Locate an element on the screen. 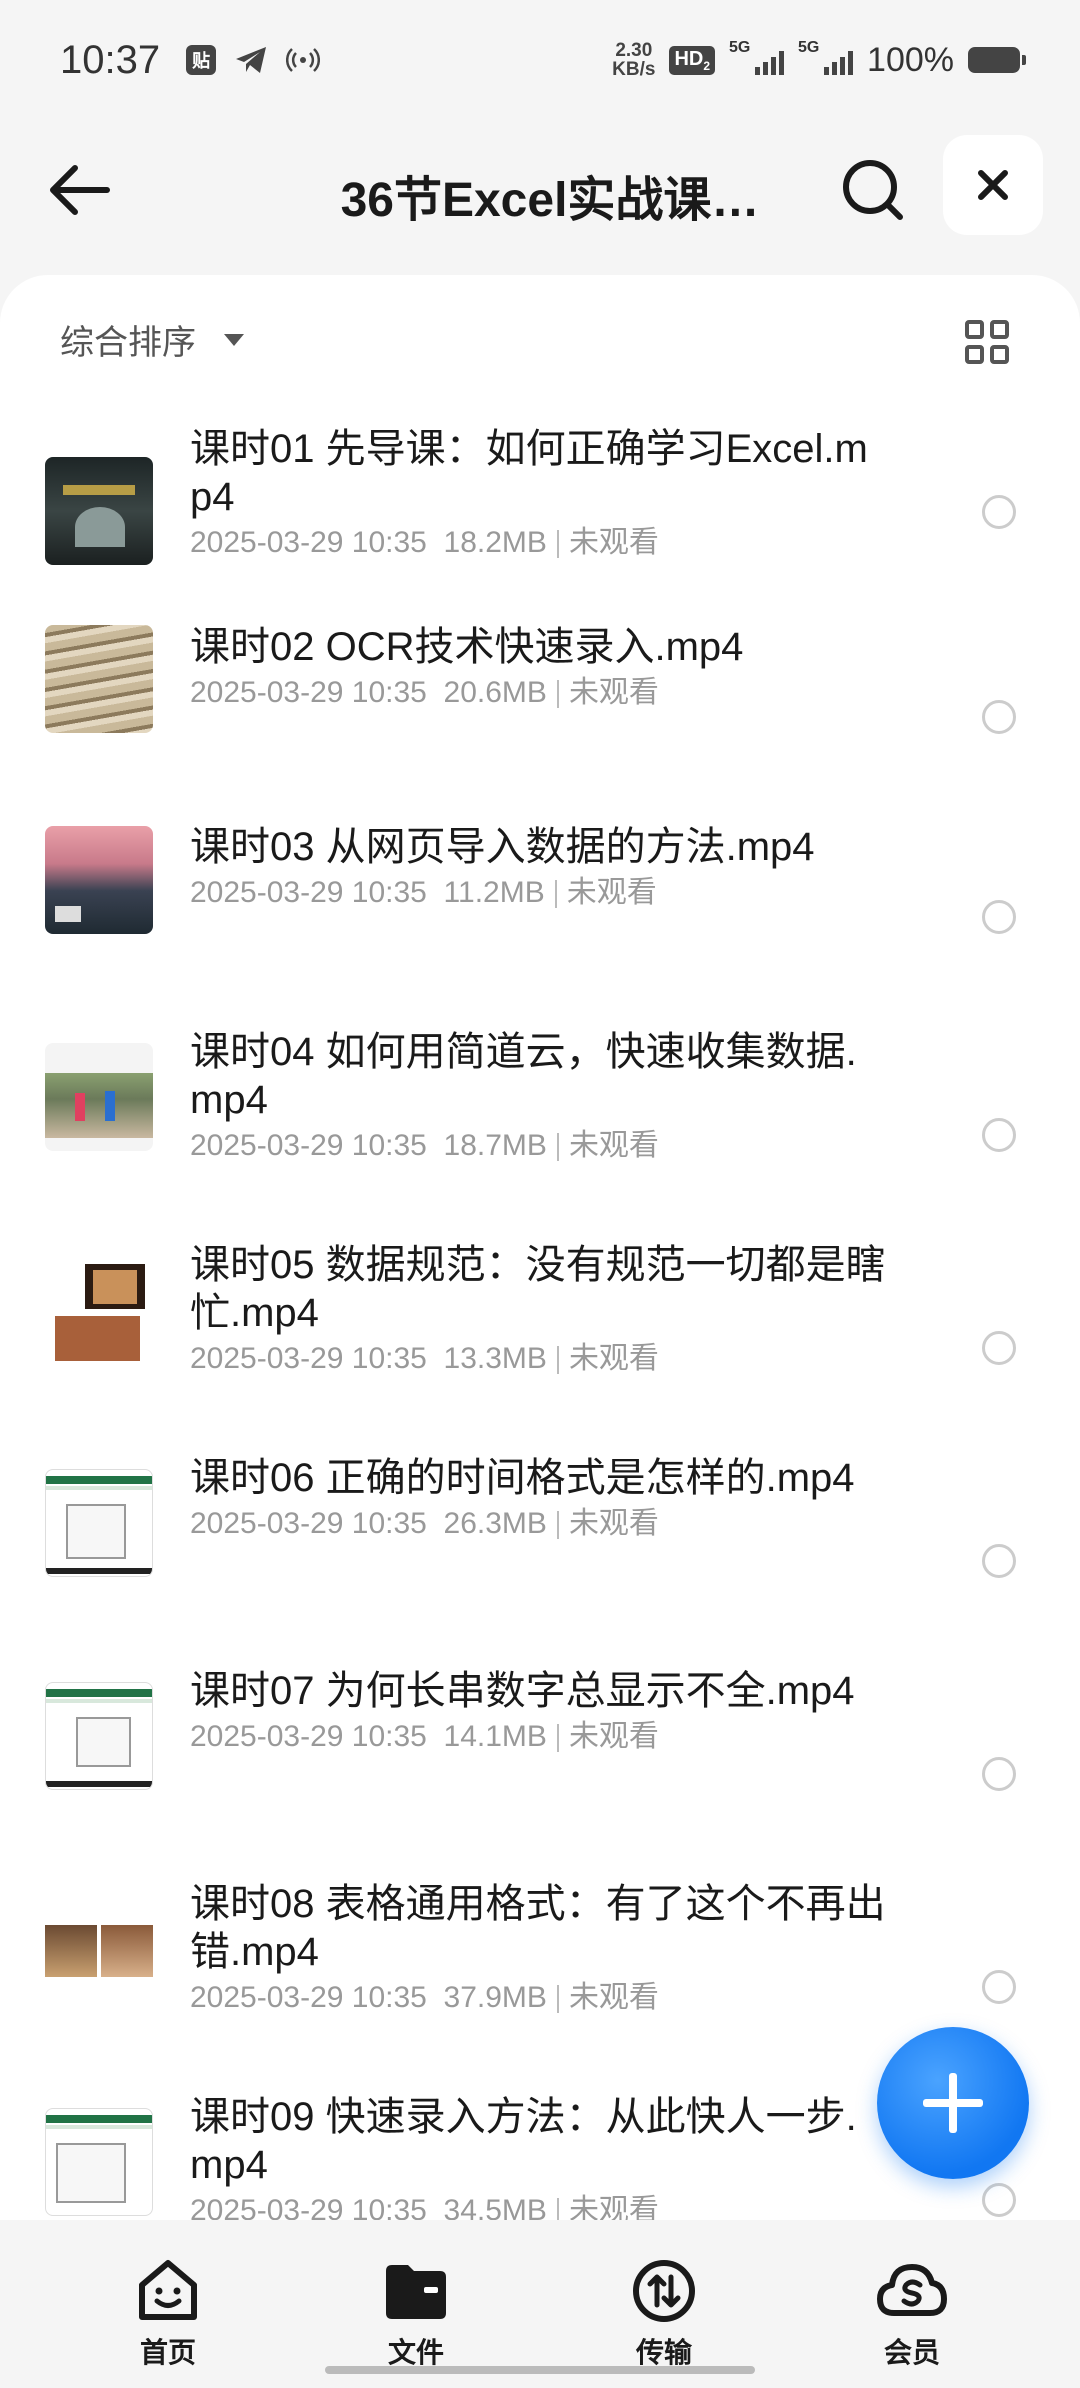  file-meta: 2025-03-29 10:35 26.3MB 未观看 is located at coordinates (424, 1523).